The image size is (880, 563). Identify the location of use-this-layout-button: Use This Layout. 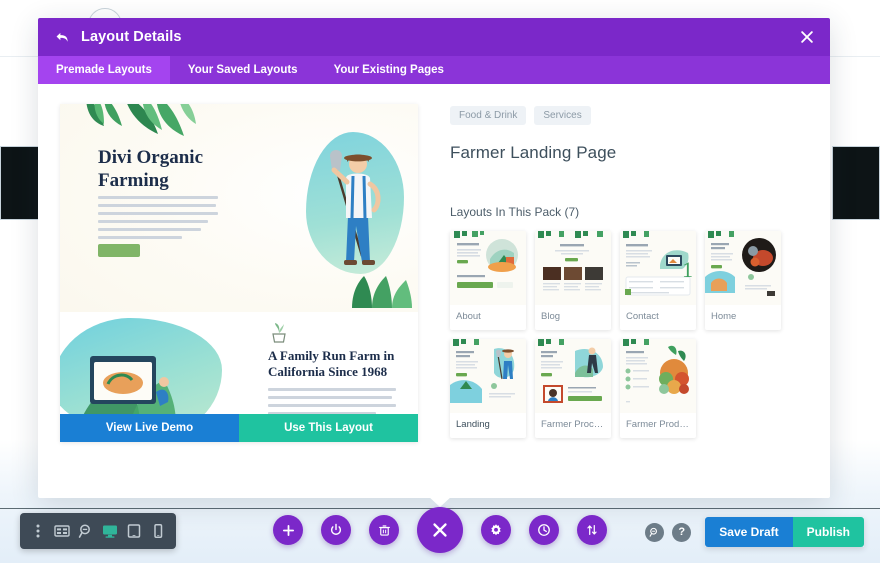
(328, 428).